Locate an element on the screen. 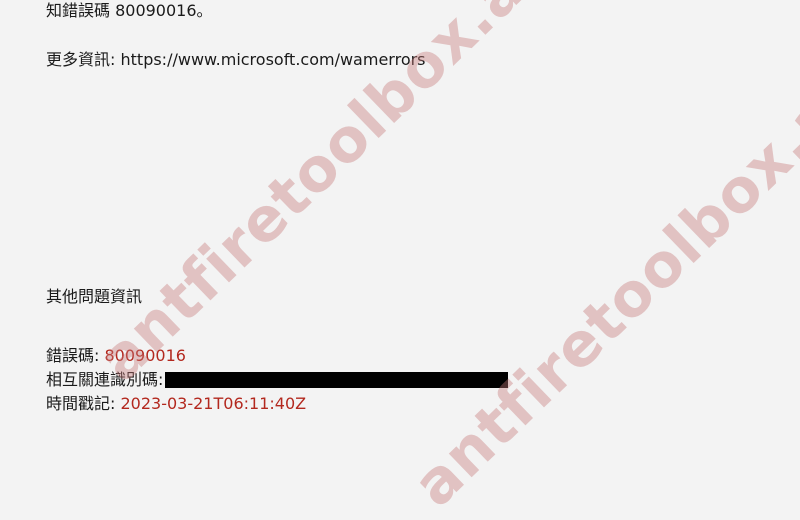  known-error-line: 知錯誤碼 80090016。 is located at coordinates (129, 11).